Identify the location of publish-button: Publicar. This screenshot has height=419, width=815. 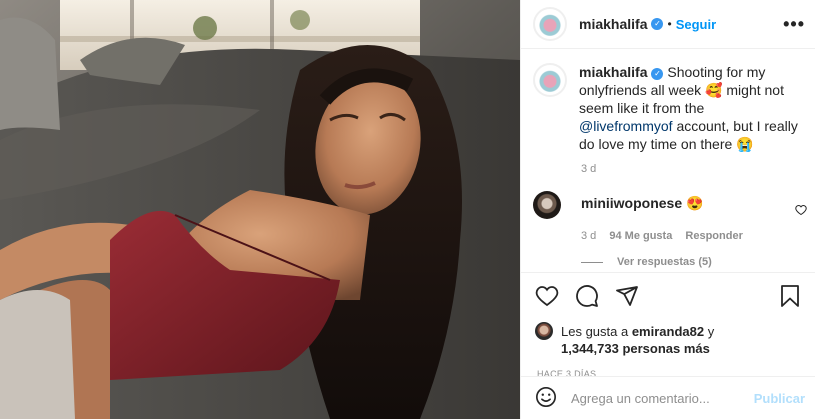
(779, 398).